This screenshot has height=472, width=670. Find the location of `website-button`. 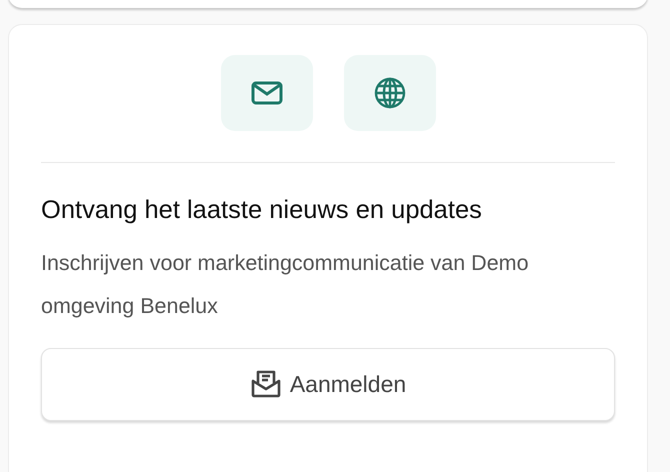

website-button is located at coordinates (390, 93).